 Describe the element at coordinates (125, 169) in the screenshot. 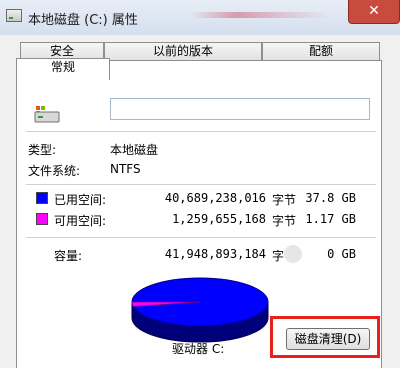

I see `fs-value: NTFS` at that location.